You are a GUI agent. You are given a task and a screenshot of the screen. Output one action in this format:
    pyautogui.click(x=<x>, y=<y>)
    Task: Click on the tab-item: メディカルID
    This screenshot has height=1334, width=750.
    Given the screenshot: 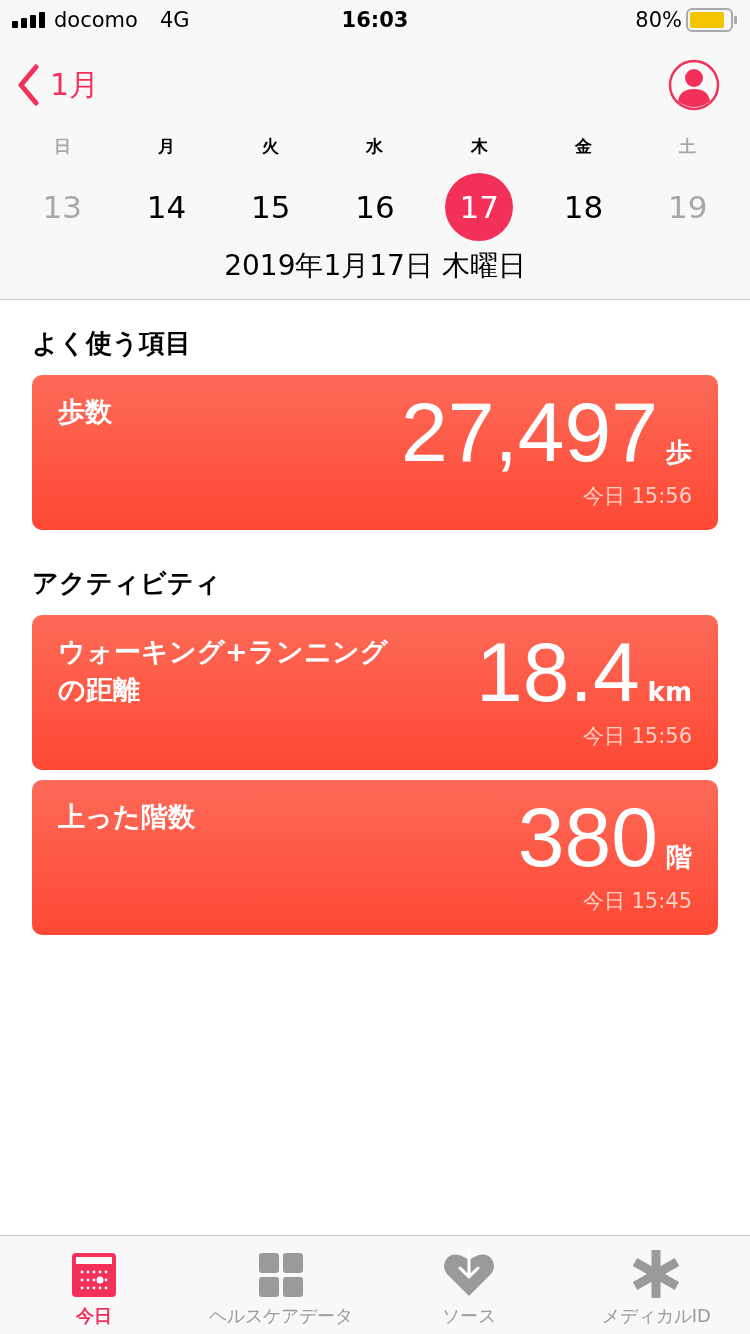 What is the action you would take?
    pyautogui.click(x=656, y=1285)
    